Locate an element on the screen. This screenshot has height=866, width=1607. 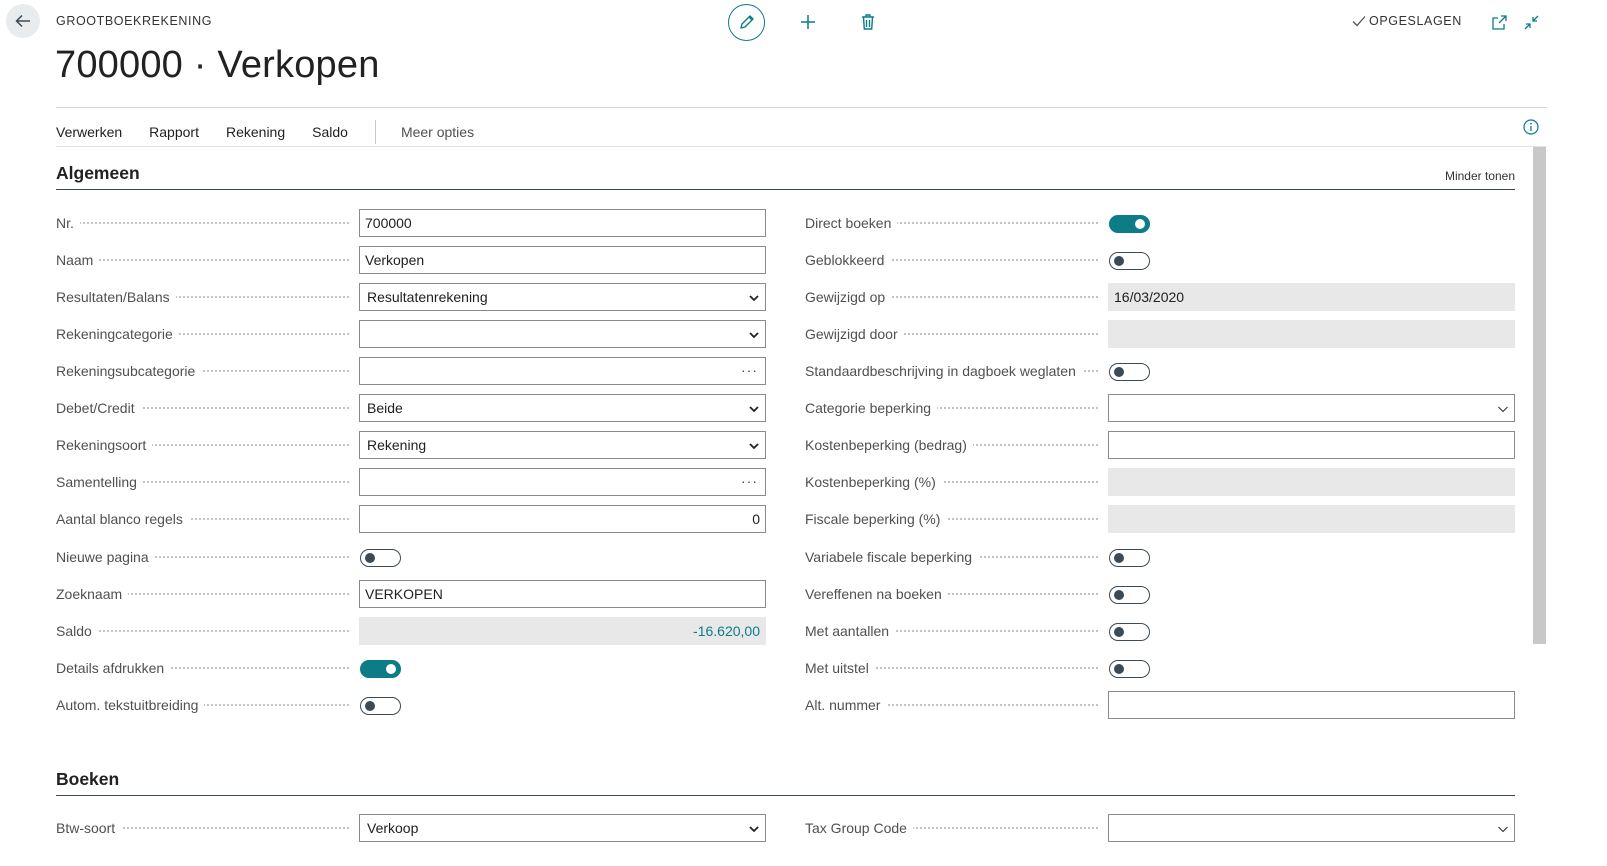
input-naam: Verkopen is located at coordinates (562, 260).